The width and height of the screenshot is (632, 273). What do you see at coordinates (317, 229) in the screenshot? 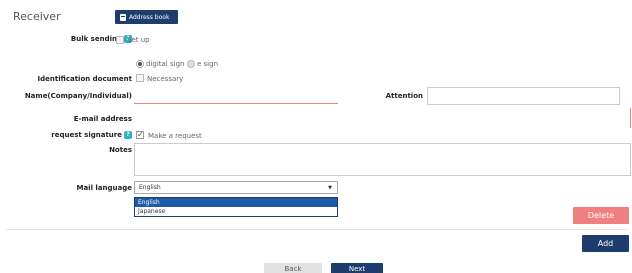
I see `divider` at bounding box center [317, 229].